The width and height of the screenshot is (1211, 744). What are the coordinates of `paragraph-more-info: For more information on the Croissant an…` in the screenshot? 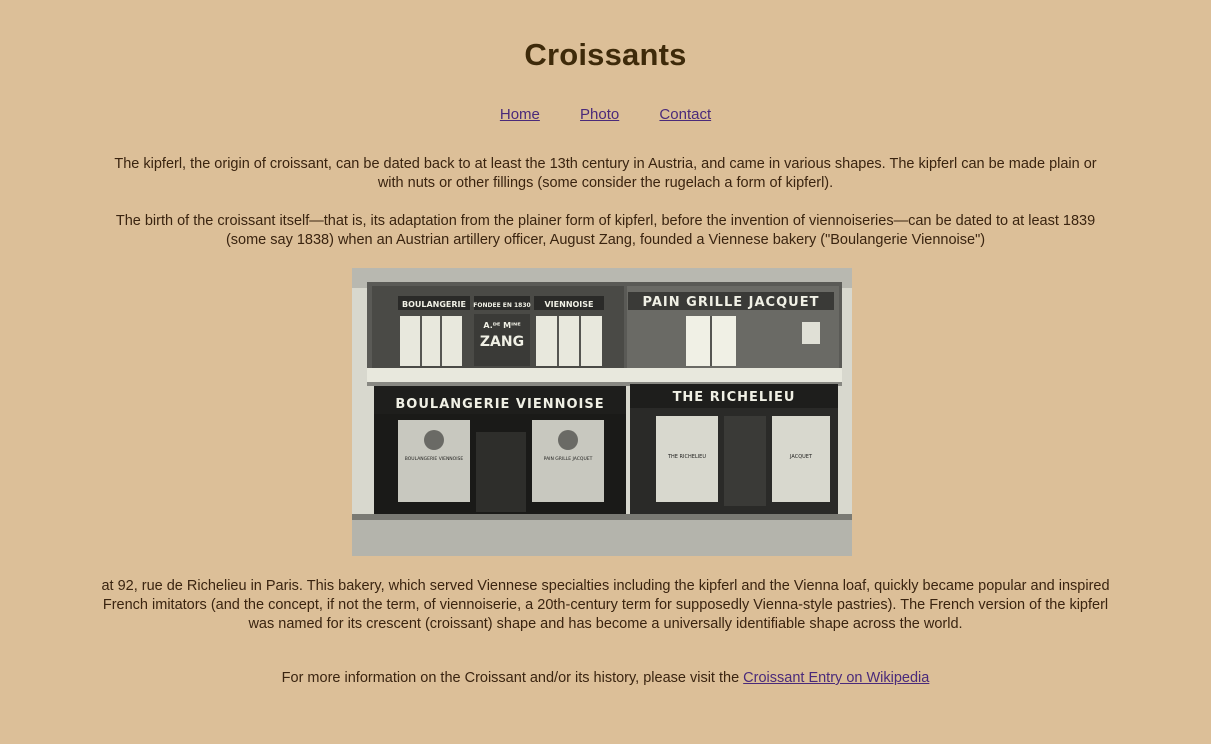 It's located at (605, 678).